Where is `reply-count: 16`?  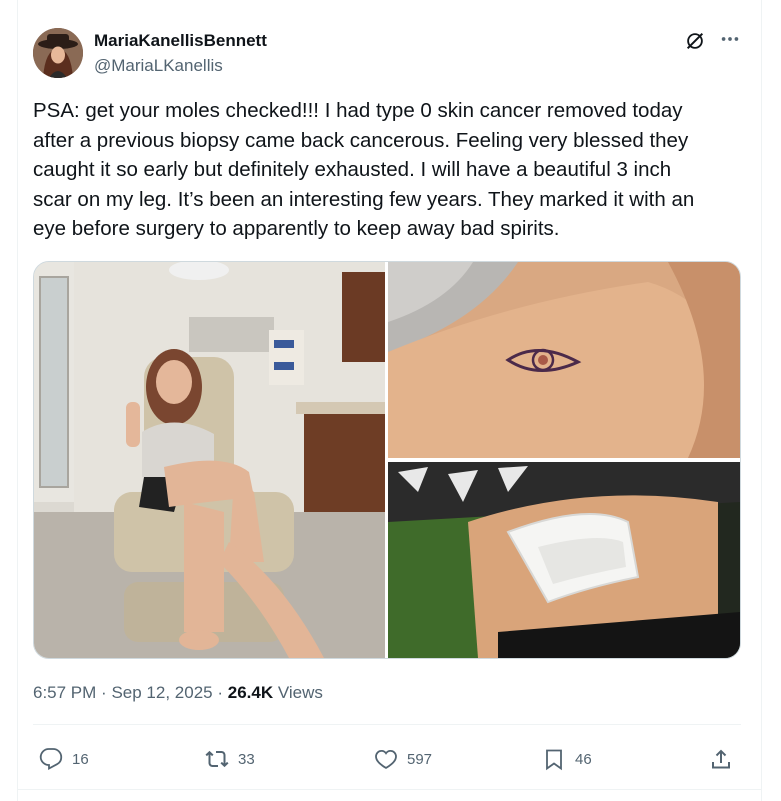 reply-count: 16 is located at coordinates (80, 759).